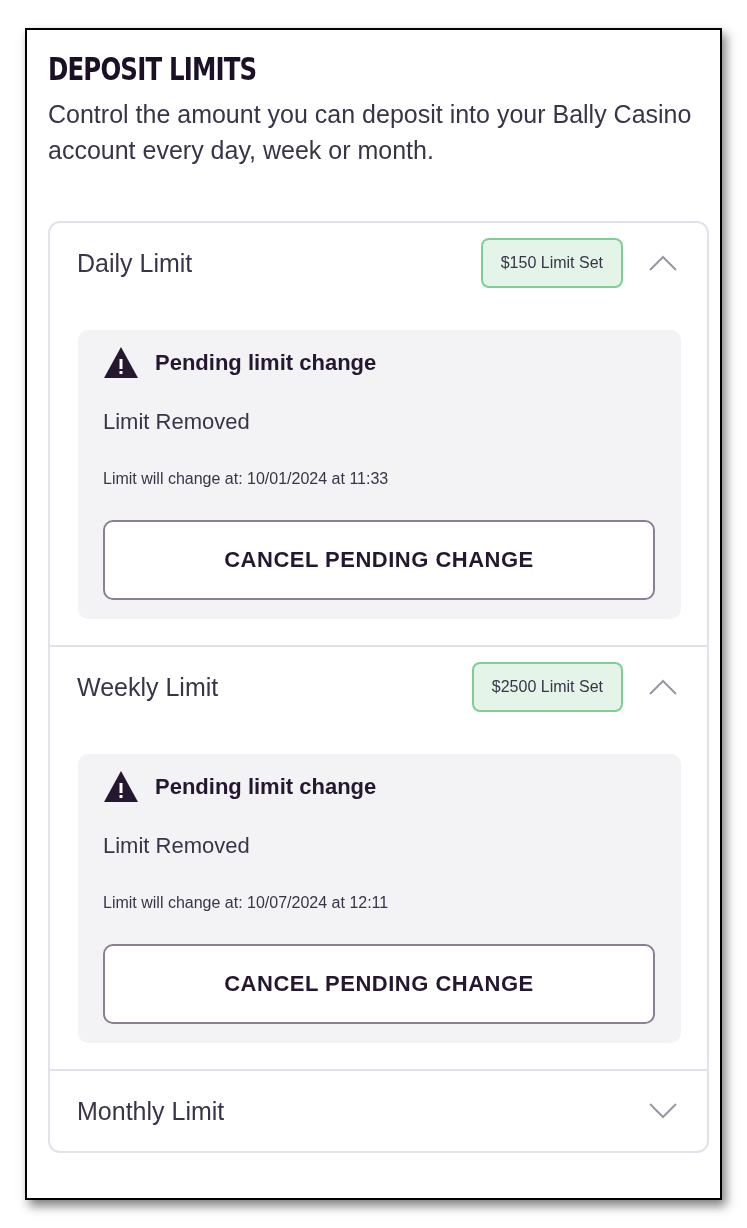 This screenshot has width=747, height=1228. Describe the element at coordinates (663, 1111) in the screenshot. I see `chevron-down-icon` at that location.